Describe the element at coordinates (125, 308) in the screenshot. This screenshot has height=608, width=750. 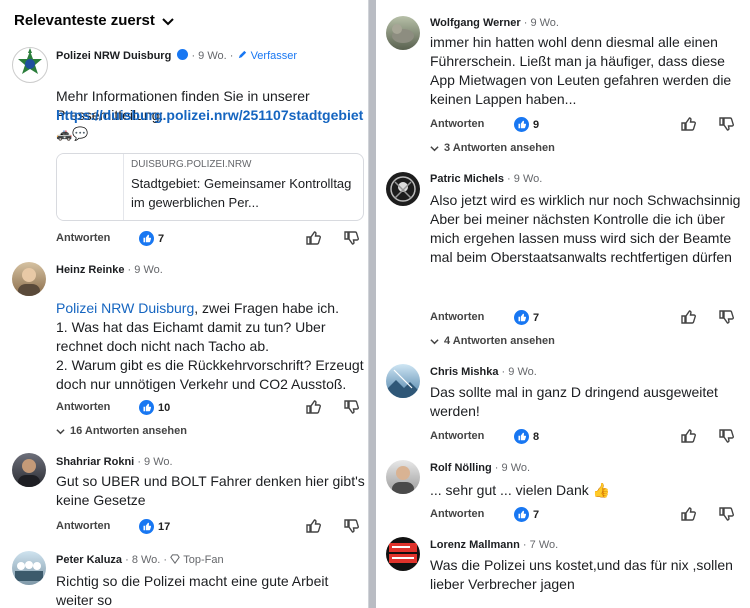
I see `mention-link: Polizei NRW Duisburg` at that location.